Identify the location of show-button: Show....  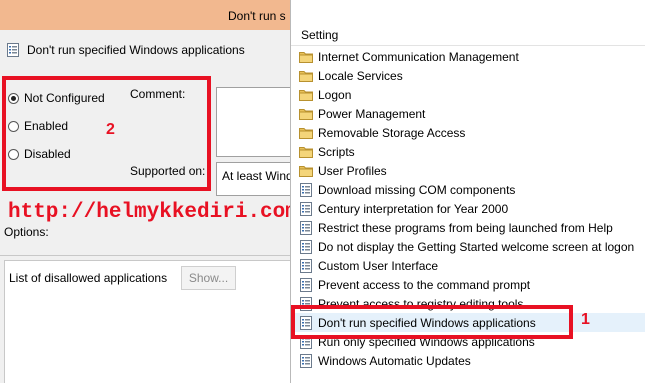
(208, 278).